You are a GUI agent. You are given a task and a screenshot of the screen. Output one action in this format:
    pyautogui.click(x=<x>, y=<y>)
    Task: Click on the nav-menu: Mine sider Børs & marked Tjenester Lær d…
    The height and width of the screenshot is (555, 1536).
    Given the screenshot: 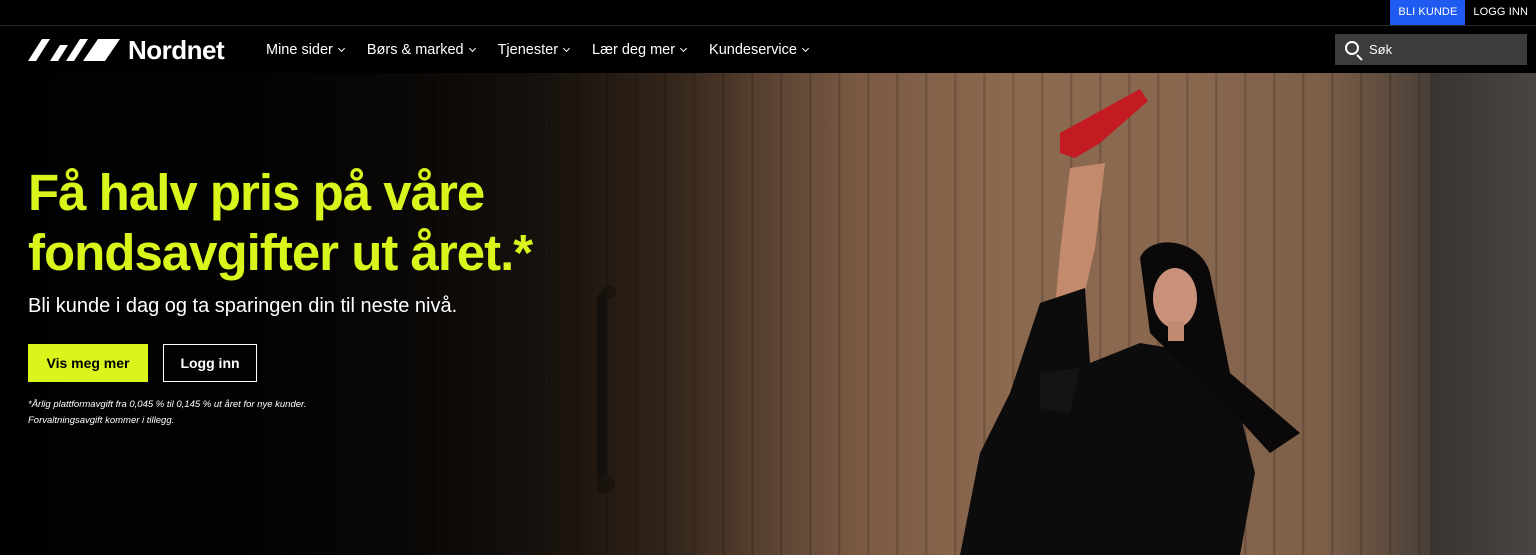 What is the action you would take?
    pyautogui.click(x=548, y=49)
    